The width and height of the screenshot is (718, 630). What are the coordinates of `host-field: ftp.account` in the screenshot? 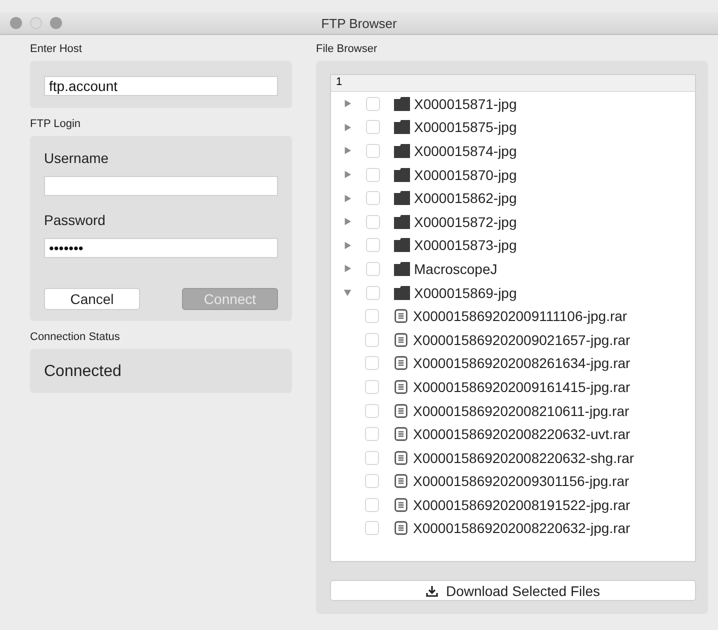 It's located at (161, 86).